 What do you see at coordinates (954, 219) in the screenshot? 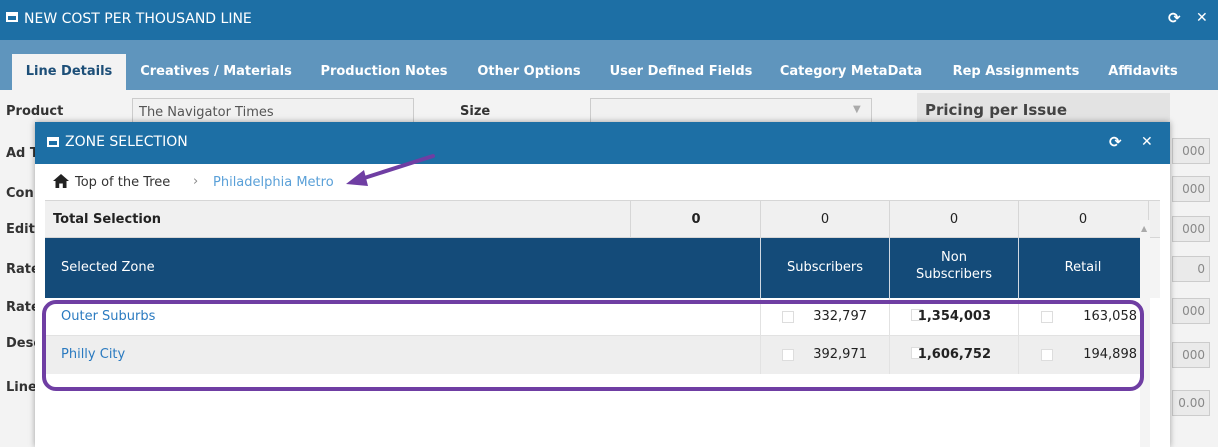
I see `total-non-subscribers: 0` at bounding box center [954, 219].